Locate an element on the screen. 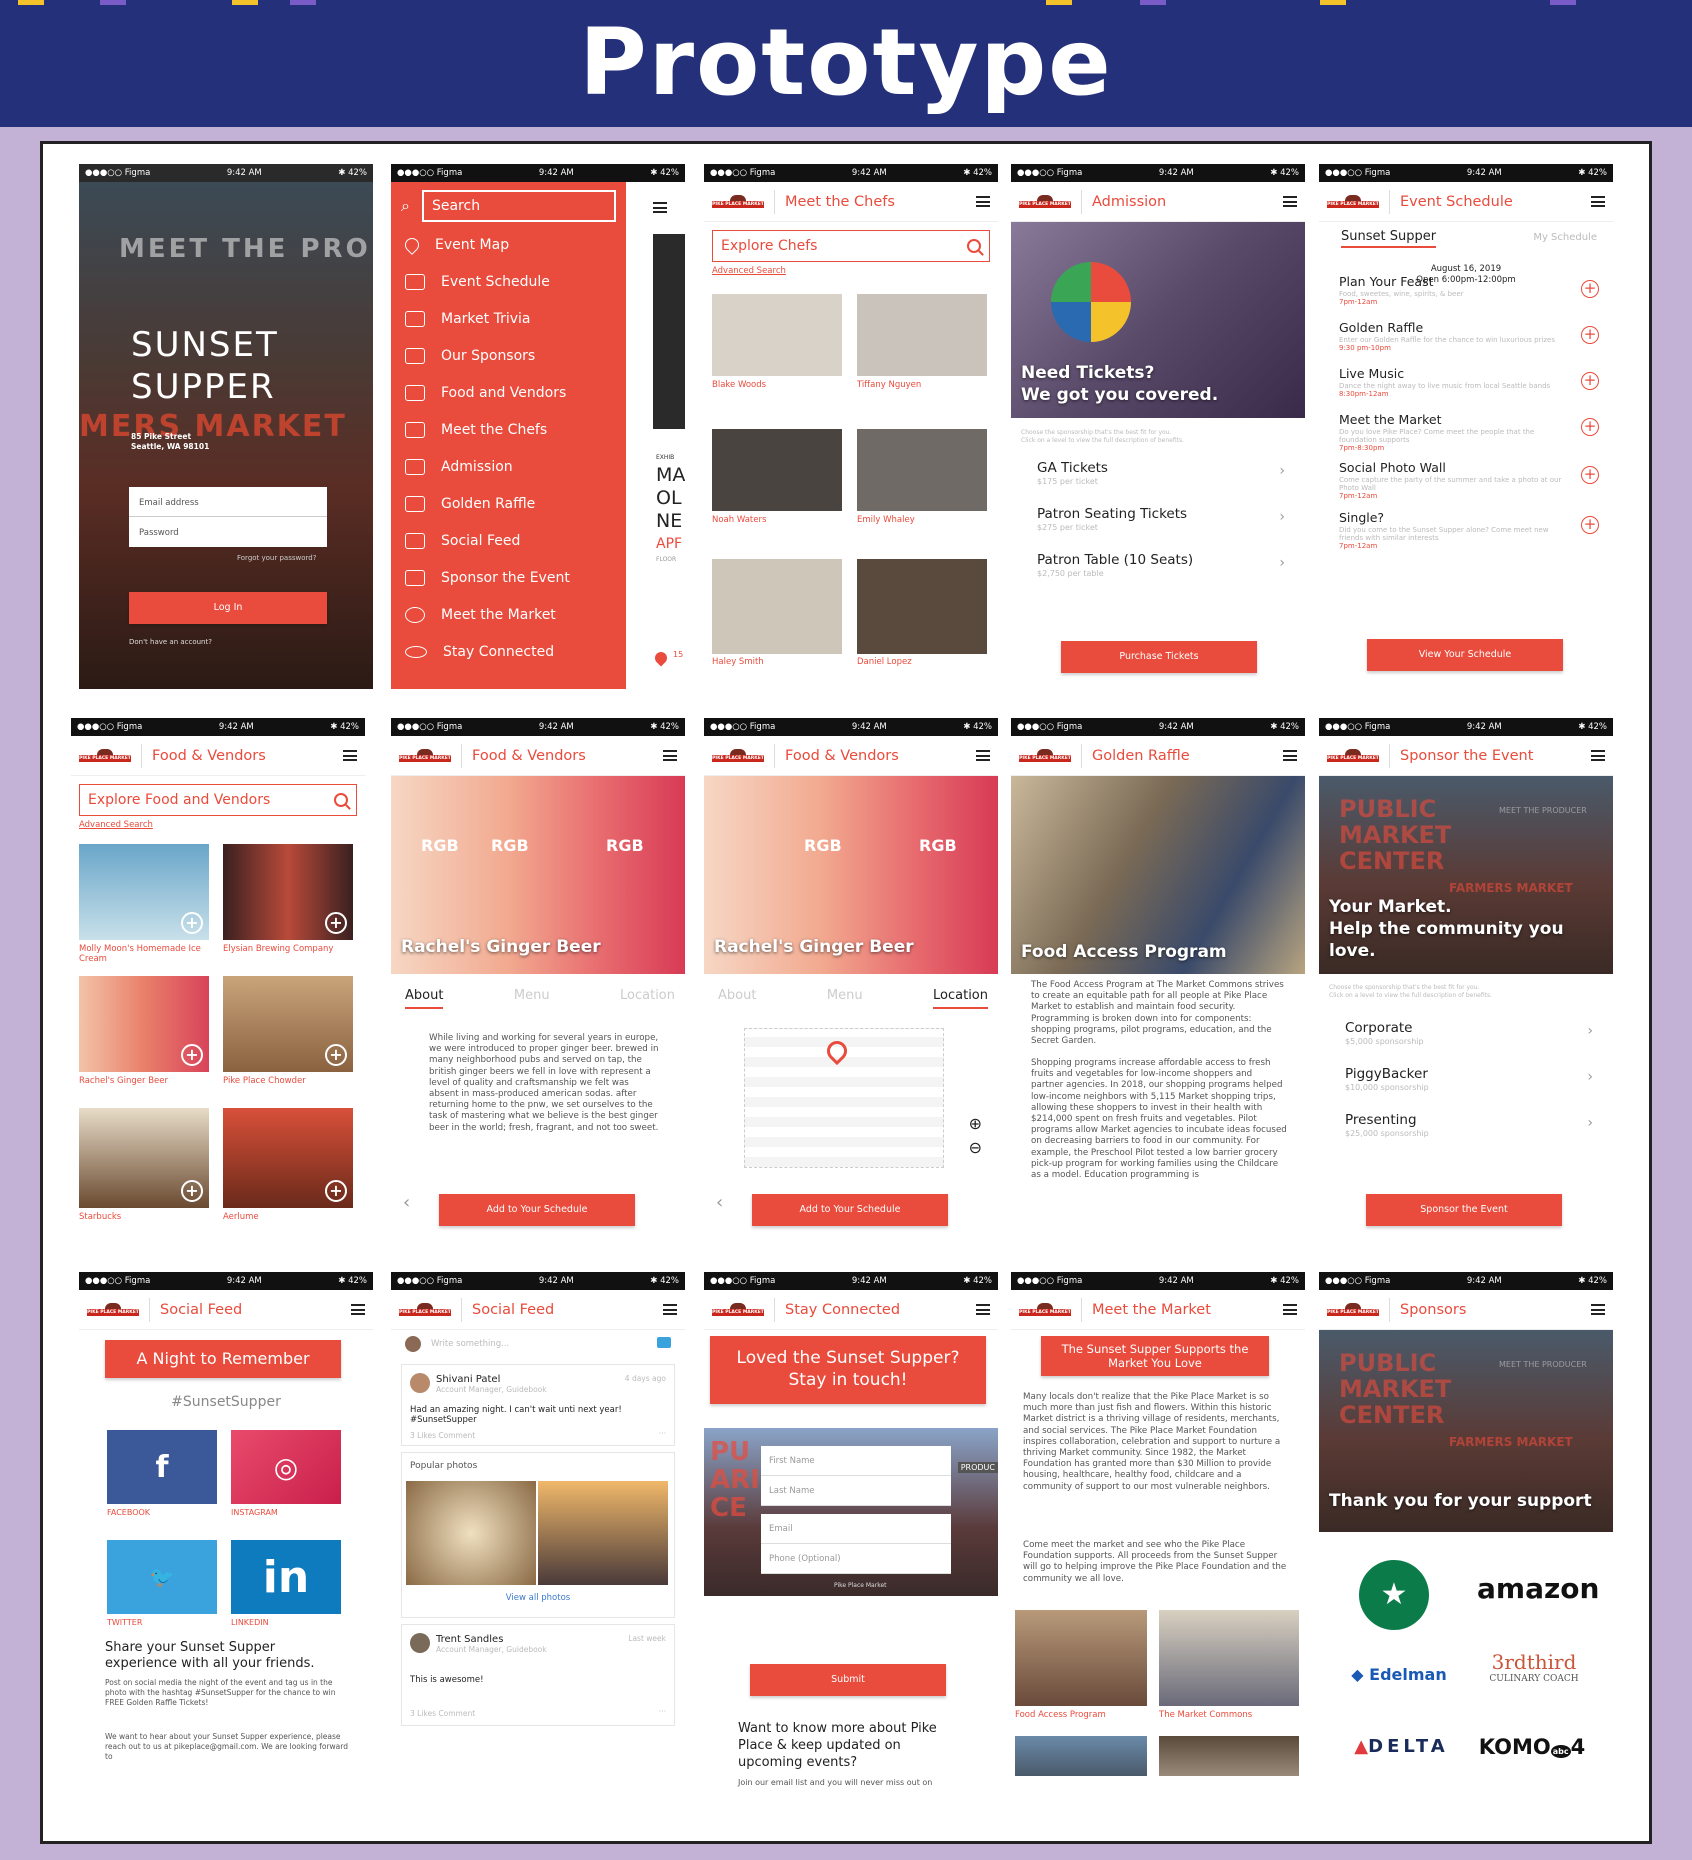 The image size is (1692, 1860). last-name-field: Last Name is located at coordinates (856, 1491).